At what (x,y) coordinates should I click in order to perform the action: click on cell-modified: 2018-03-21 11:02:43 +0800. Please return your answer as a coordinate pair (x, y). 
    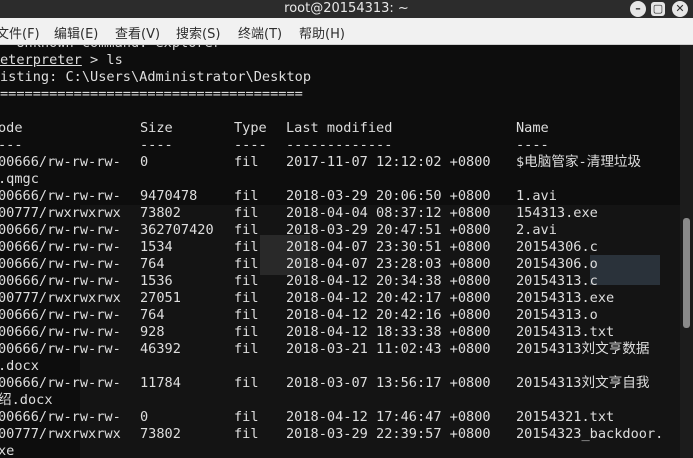
    Looking at the image, I should click on (388, 349).